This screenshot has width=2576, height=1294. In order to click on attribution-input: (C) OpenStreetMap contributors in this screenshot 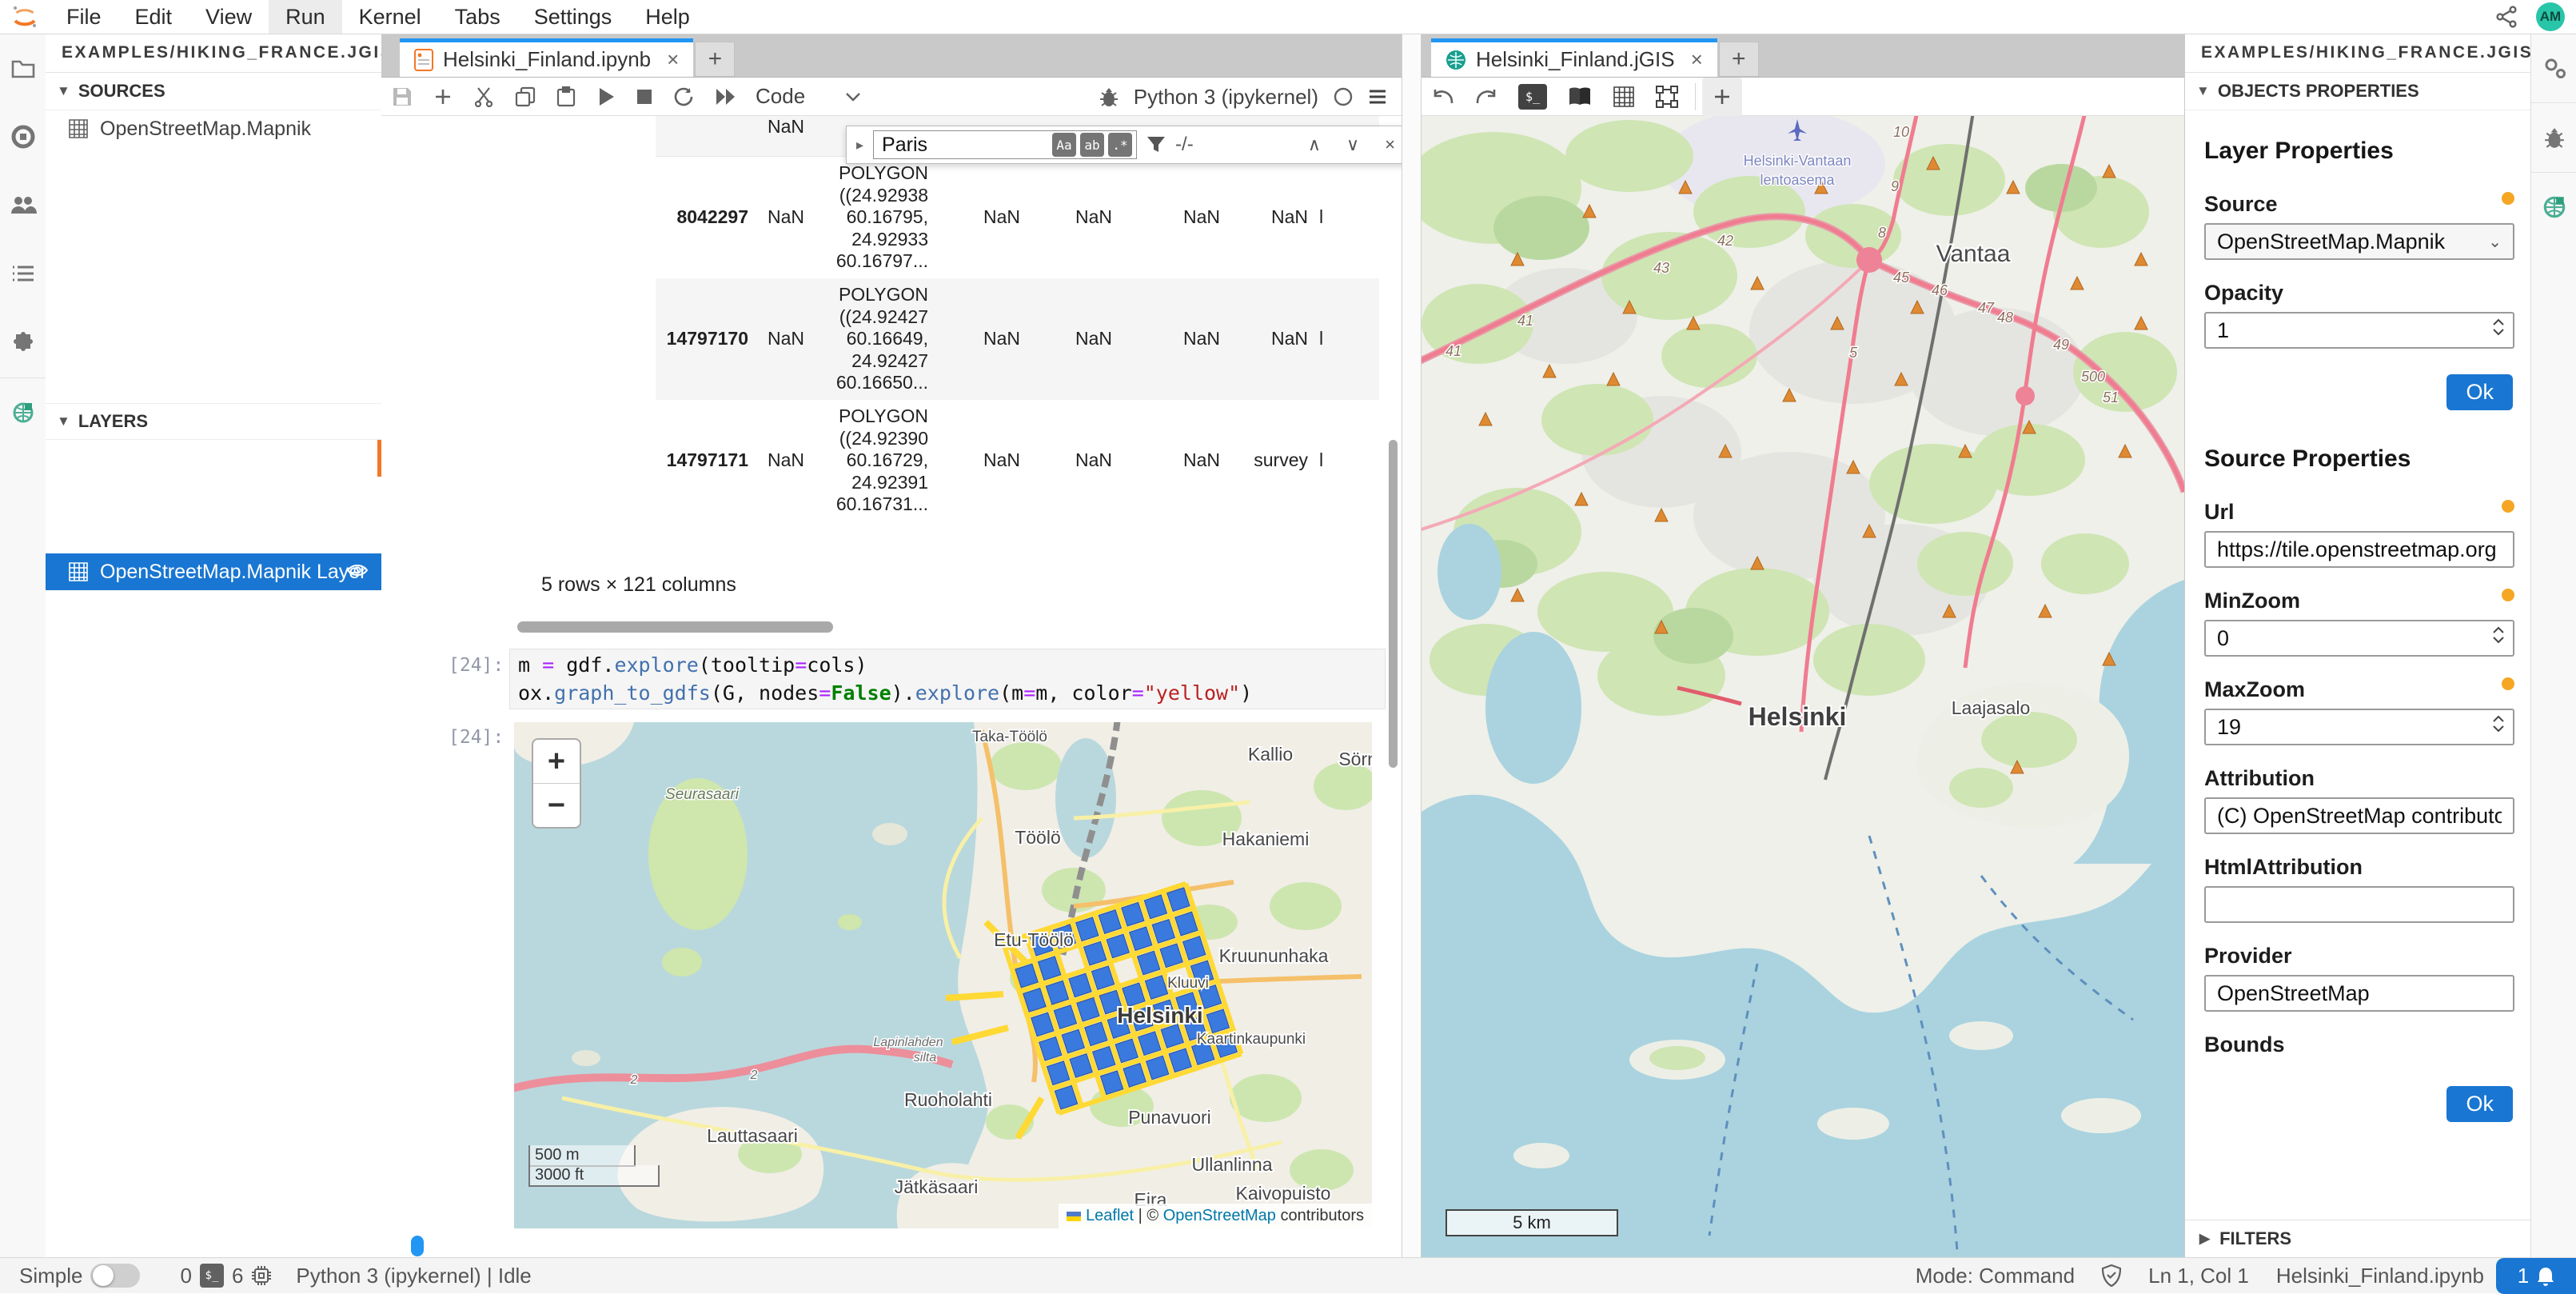, I will do `click(2359, 815)`.